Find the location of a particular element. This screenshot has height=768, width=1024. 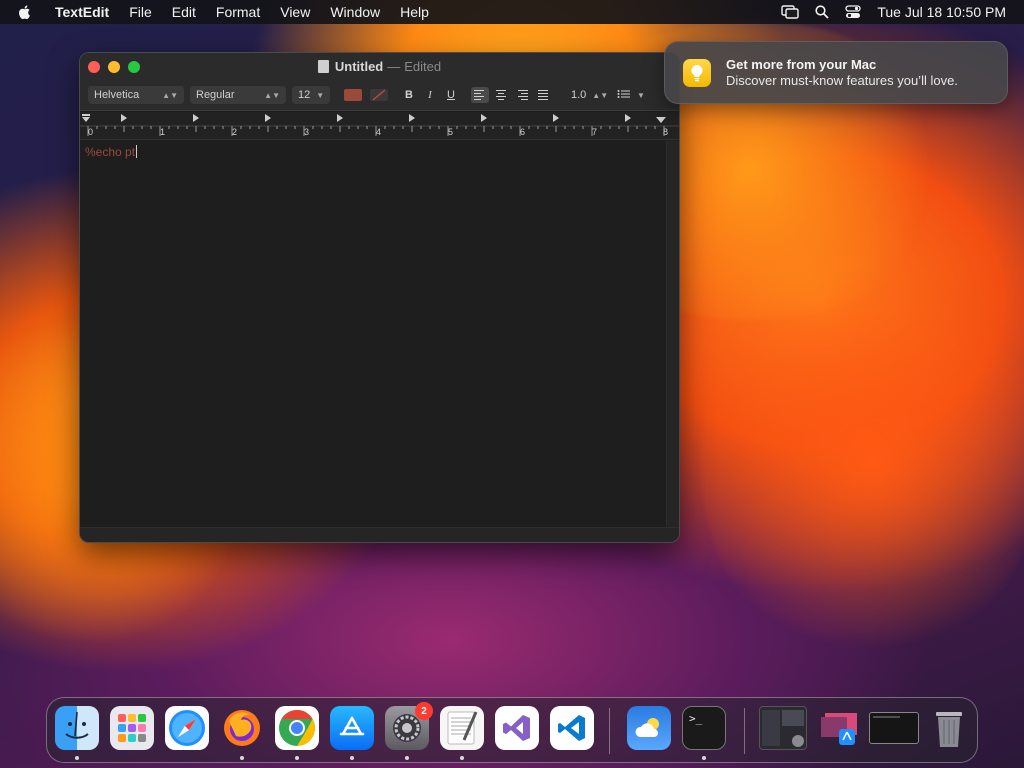

font-size-combo: 12 ▼ is located at coordinates (311, 95).